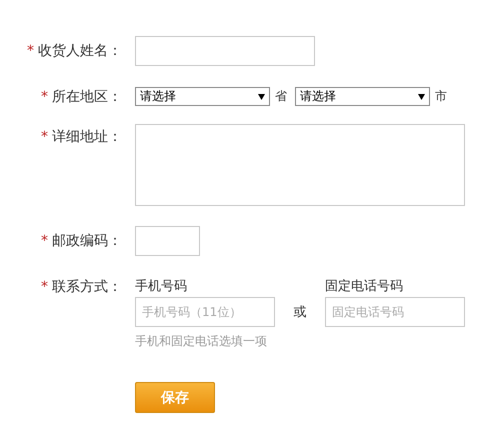 The image size is (488, 424). What do you see at coordinates (201, 341) in the screenshot?
I see `hint-text: 手机和固定电话选填一项` at bounding box center [201, 341].